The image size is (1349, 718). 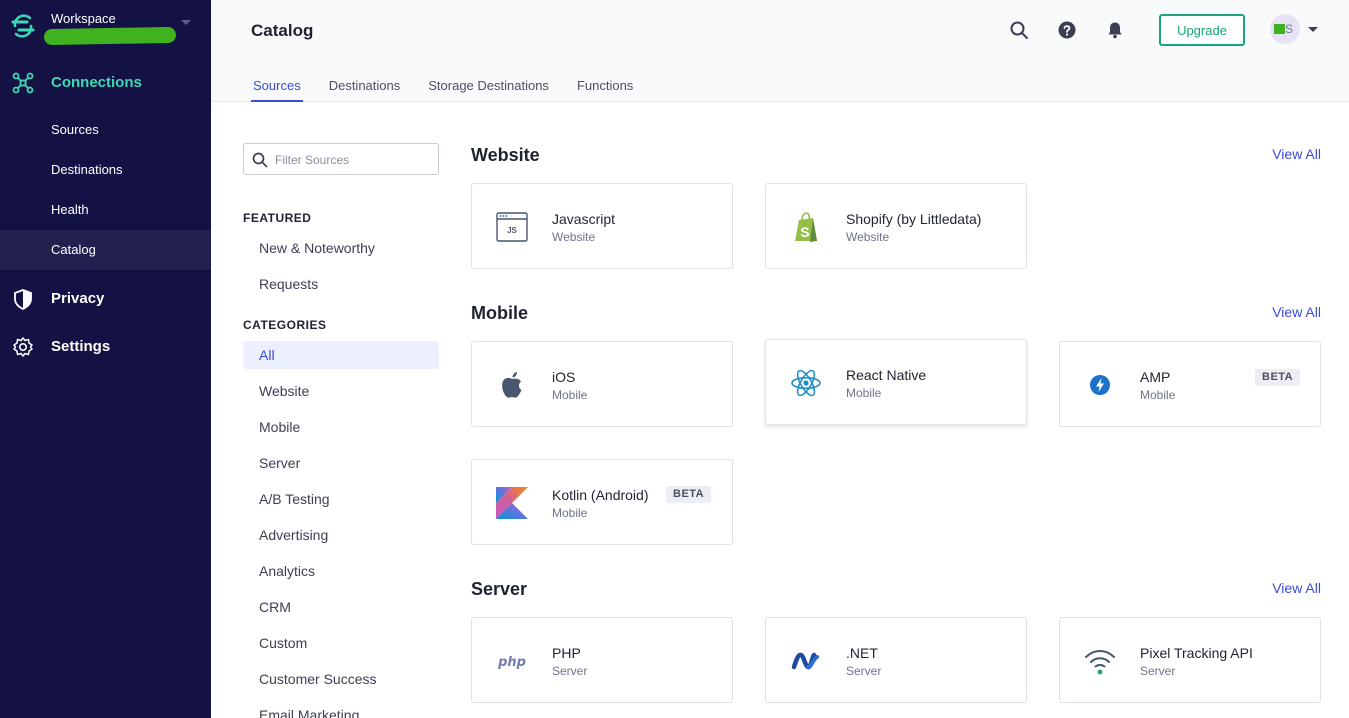 What do you see at coordinates (23, 83) in the screenshot?
I see `connections-icon` at bounding box center [23, 83].